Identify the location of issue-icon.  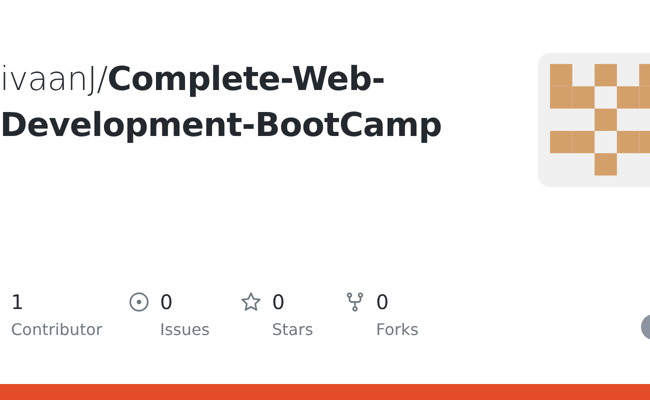
(139, 302).